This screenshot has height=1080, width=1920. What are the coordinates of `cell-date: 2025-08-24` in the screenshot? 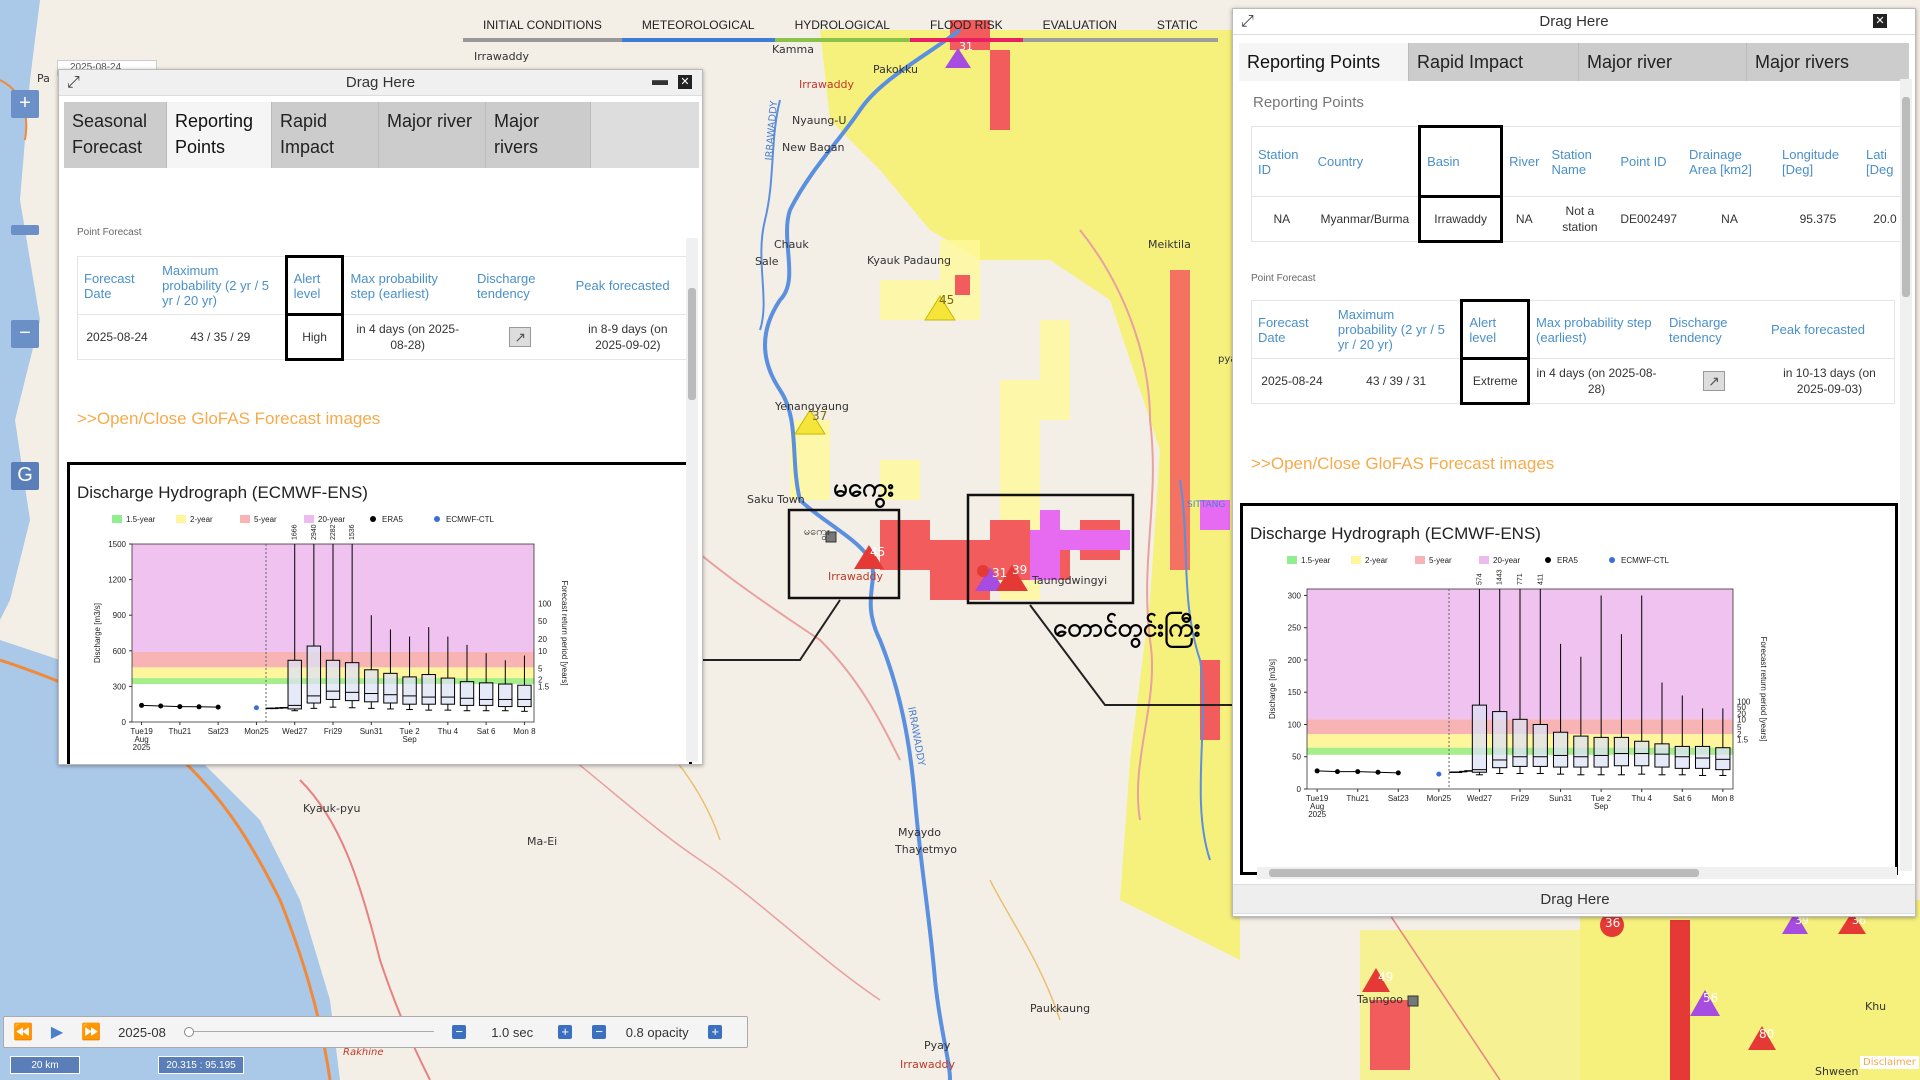 It's located at (117, 337).